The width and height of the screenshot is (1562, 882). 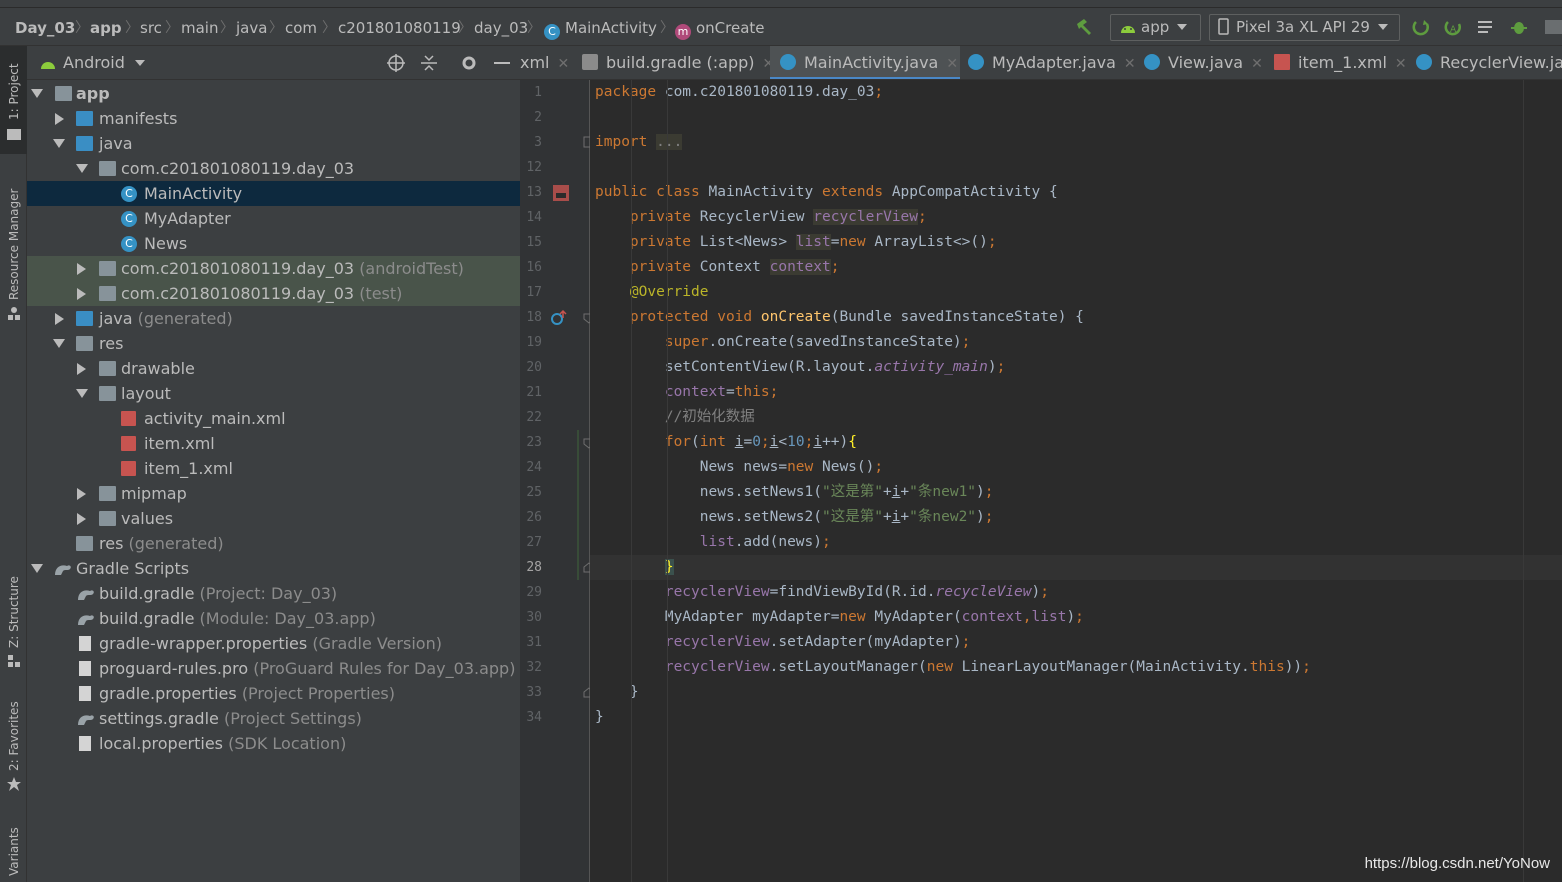 What do you see at coordinates (1453, 27) in the screenshot?
I see `apply-code-changes-icon: A` at bounding box center [1453, 27].